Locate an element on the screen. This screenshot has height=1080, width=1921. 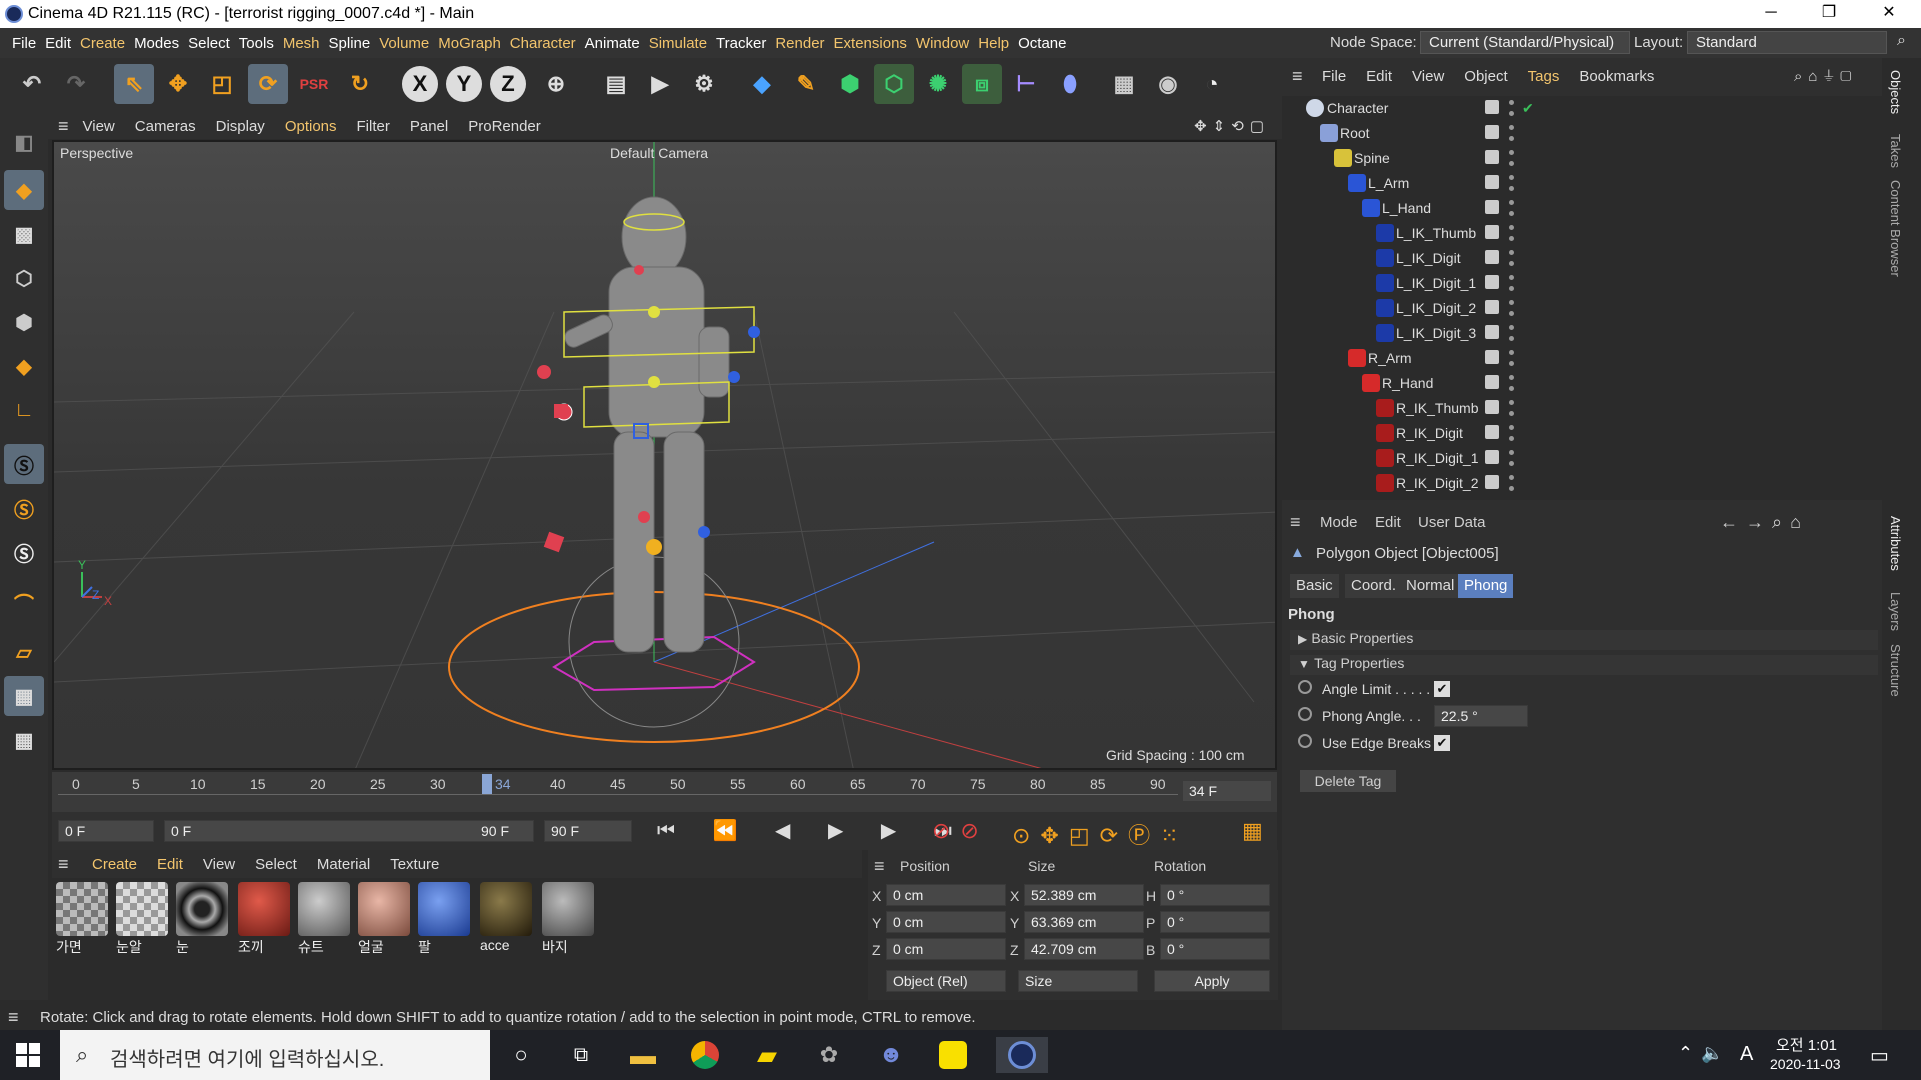
attr-nav-icons: ←→⌕⌂ is located at coordinates (1764, 522).